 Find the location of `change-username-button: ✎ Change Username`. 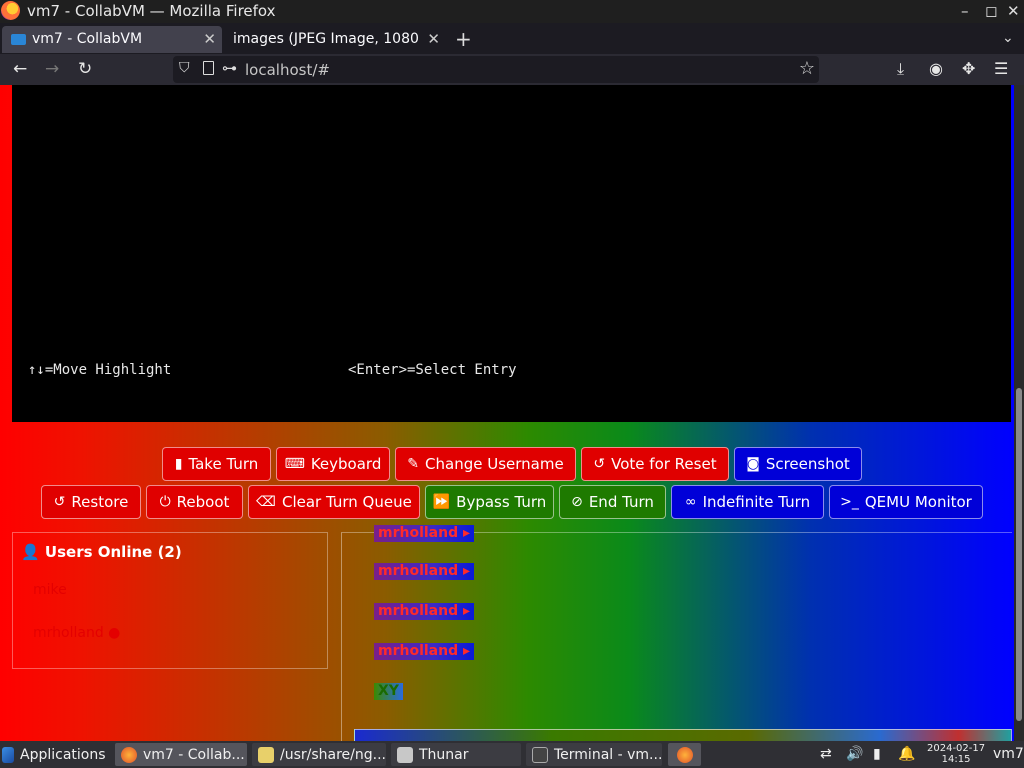

change-username-button: ✎ Change Username is located at coordinates (485, 464).